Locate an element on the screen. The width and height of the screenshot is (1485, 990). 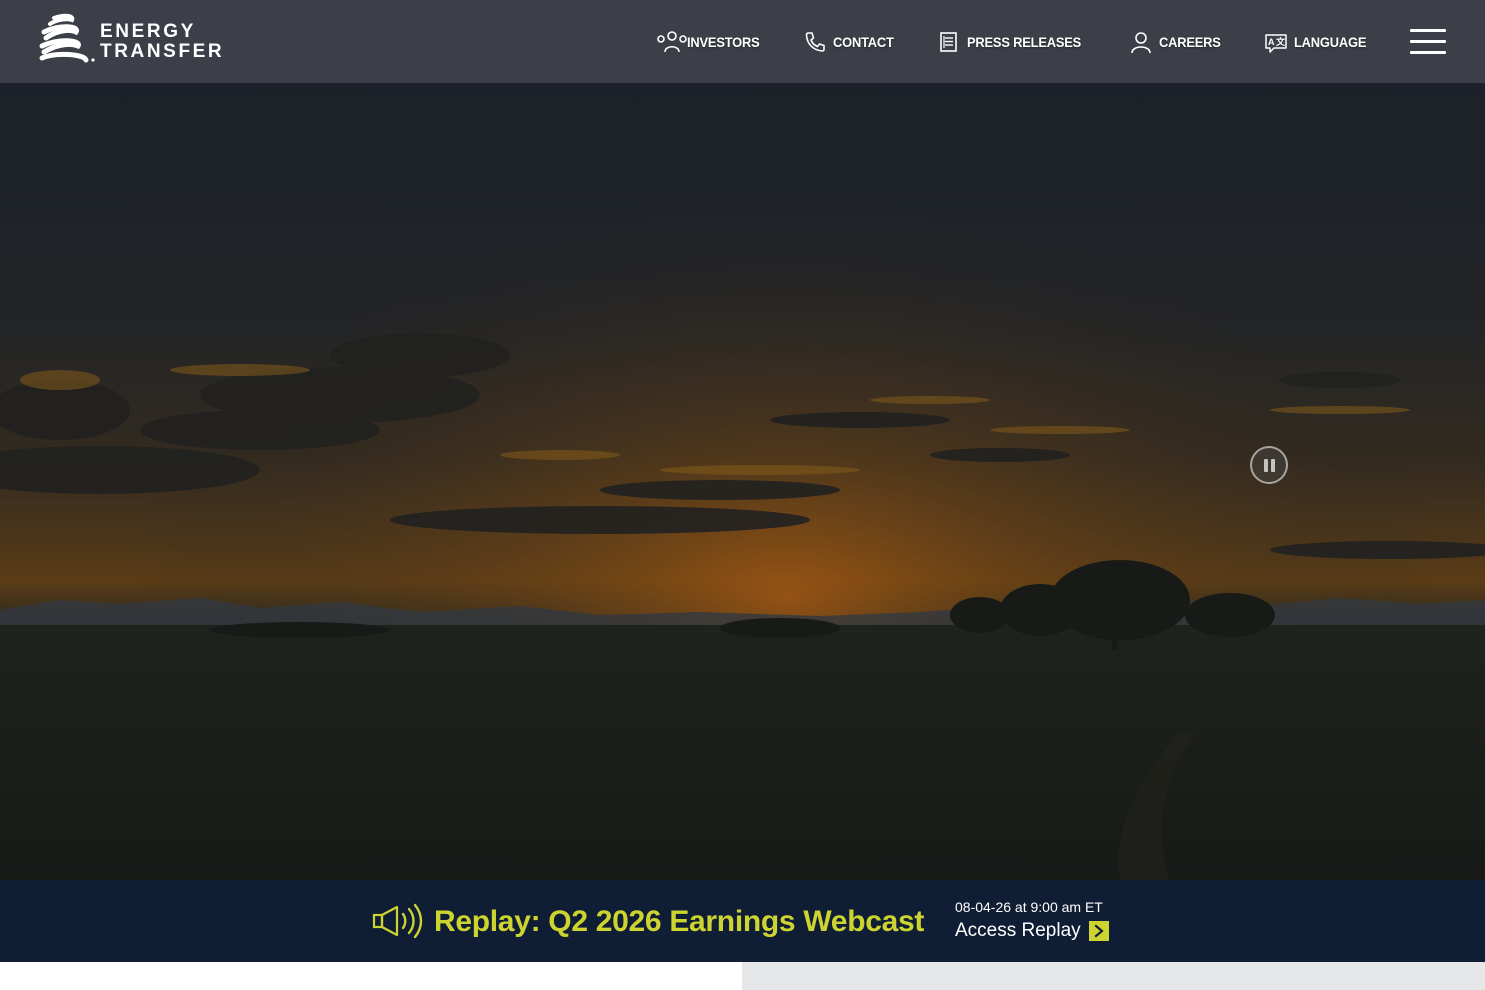
megaphone-icon is located at coordinates (398, 921).